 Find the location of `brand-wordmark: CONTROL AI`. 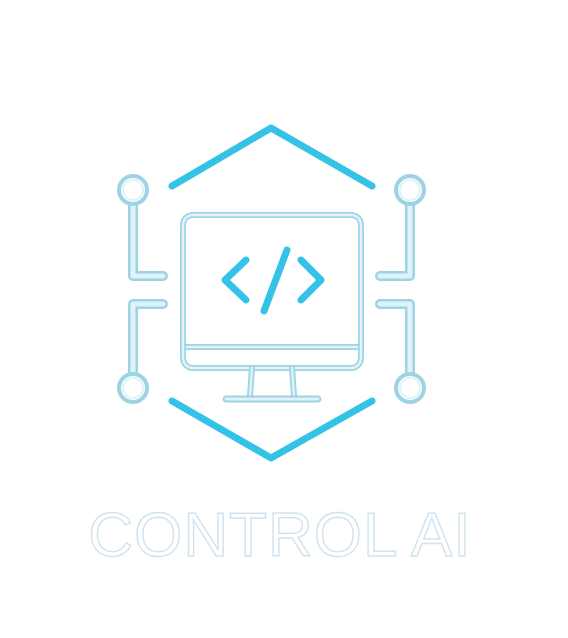

brand-wordmark: CONTROL AI is located at coordinates (280, 535).